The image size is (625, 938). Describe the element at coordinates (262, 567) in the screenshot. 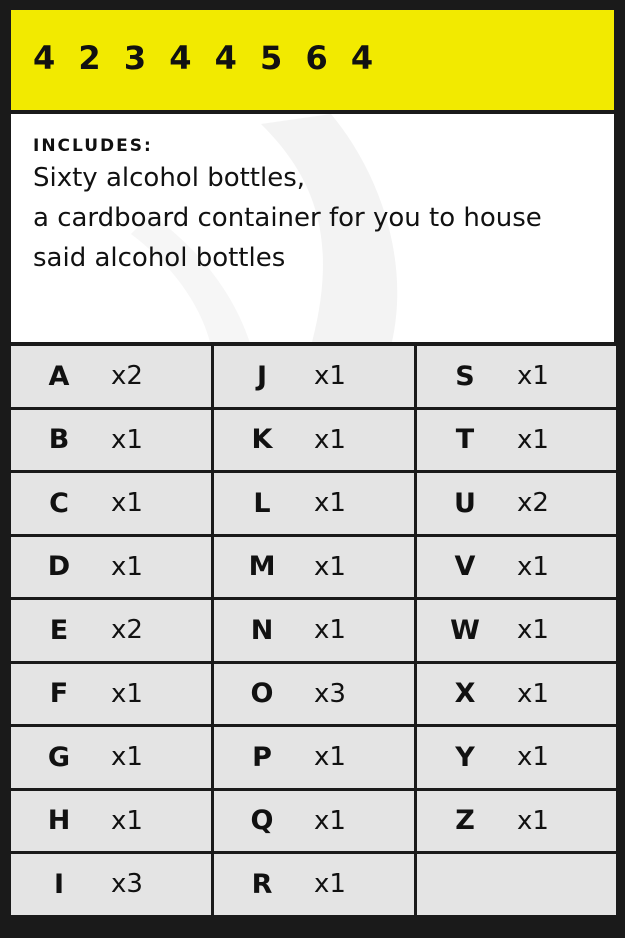

I see `part-letter: M` at that location.